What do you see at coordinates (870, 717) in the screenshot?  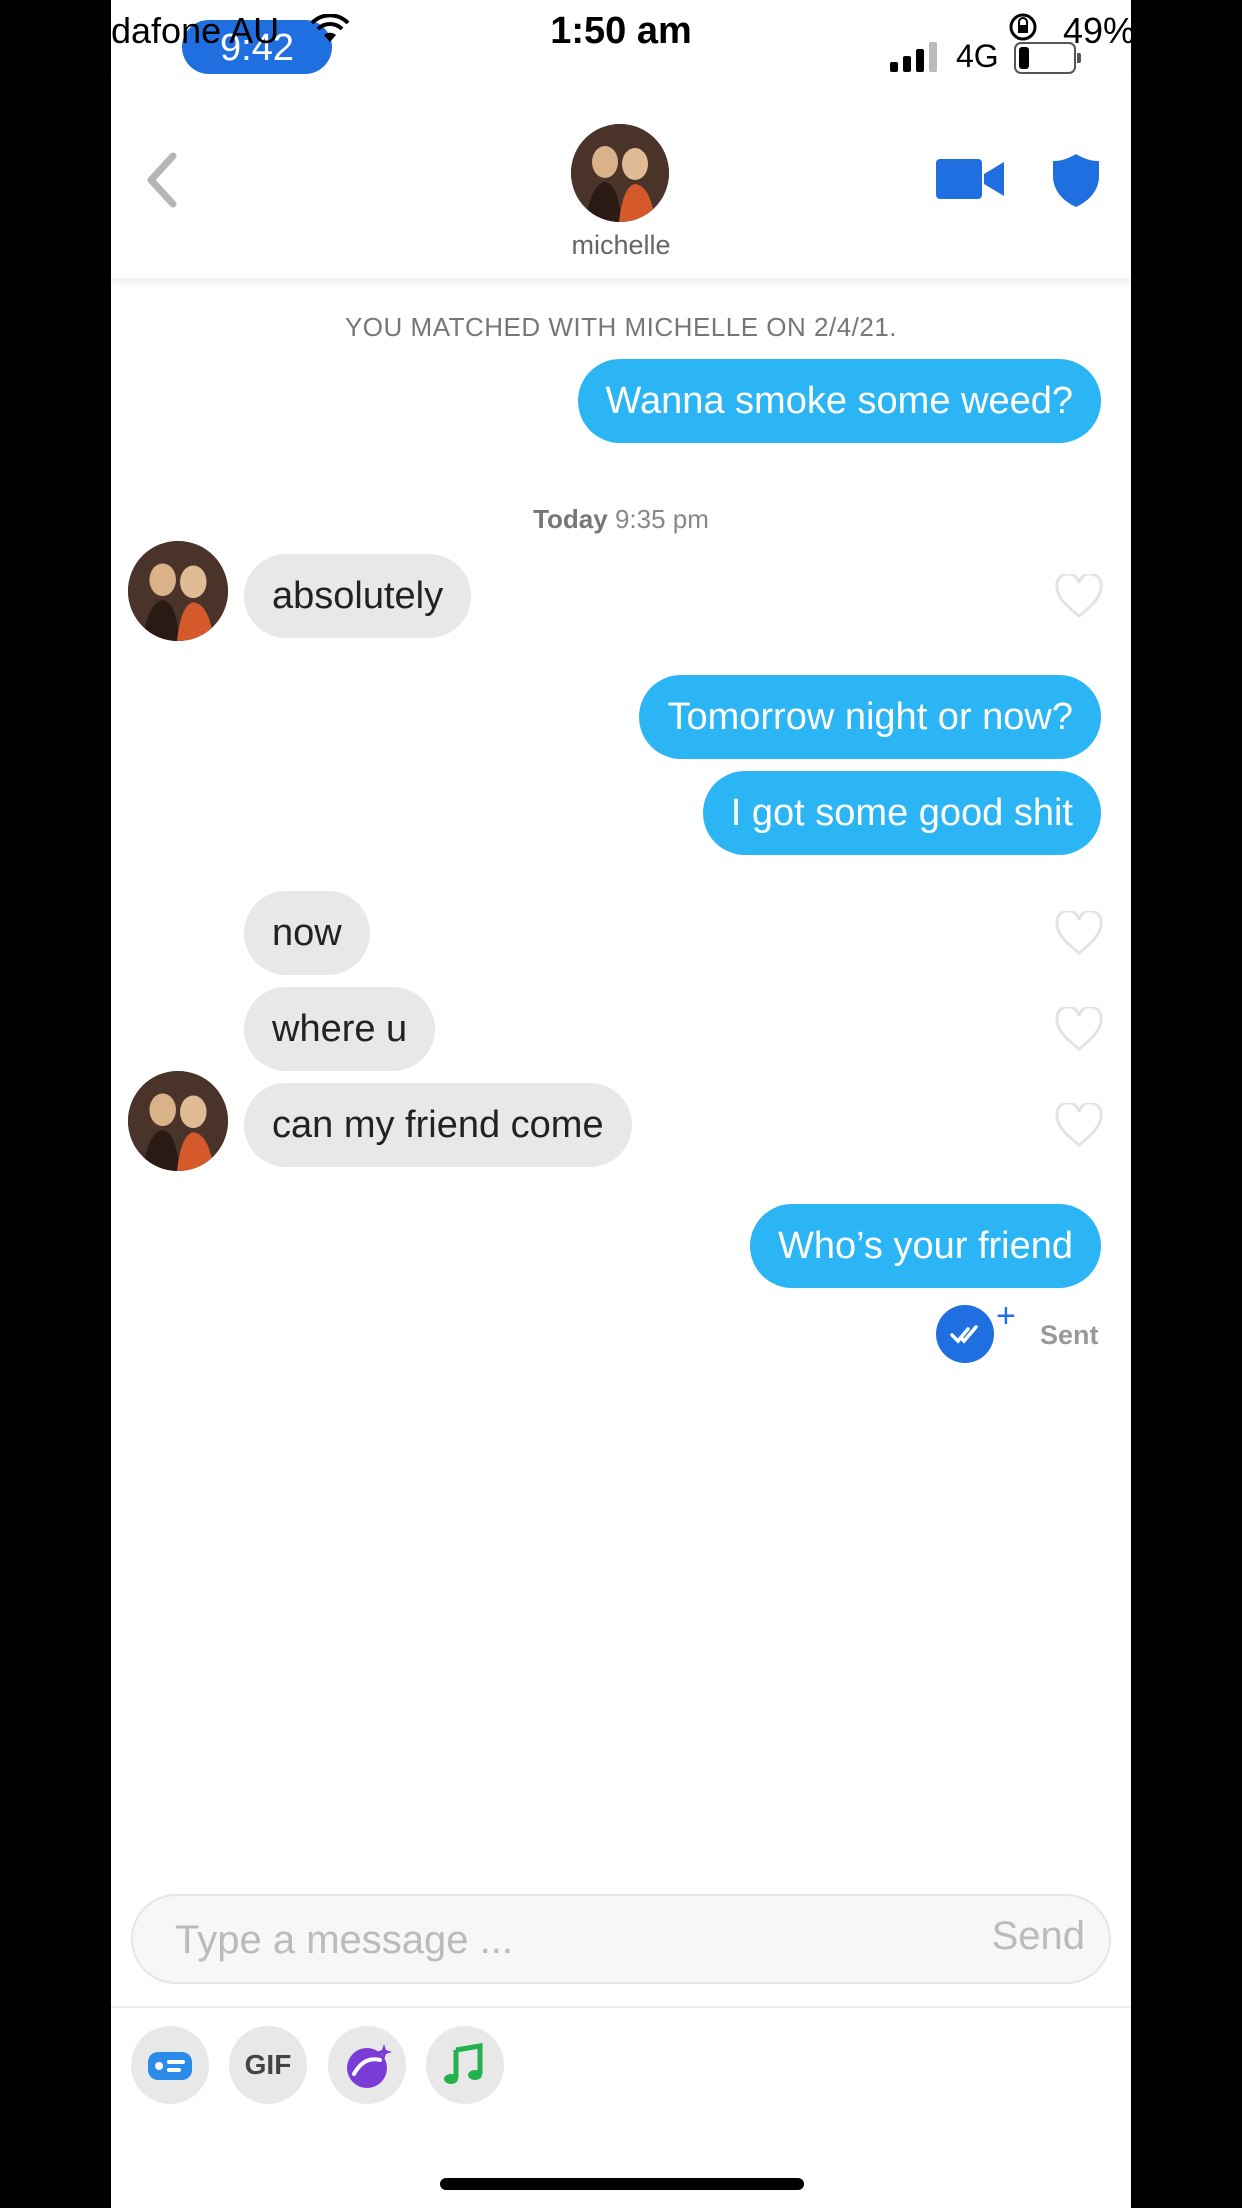 I see `message-outgoing: Tomorrow night or now?` at bounding box center [870, 717].